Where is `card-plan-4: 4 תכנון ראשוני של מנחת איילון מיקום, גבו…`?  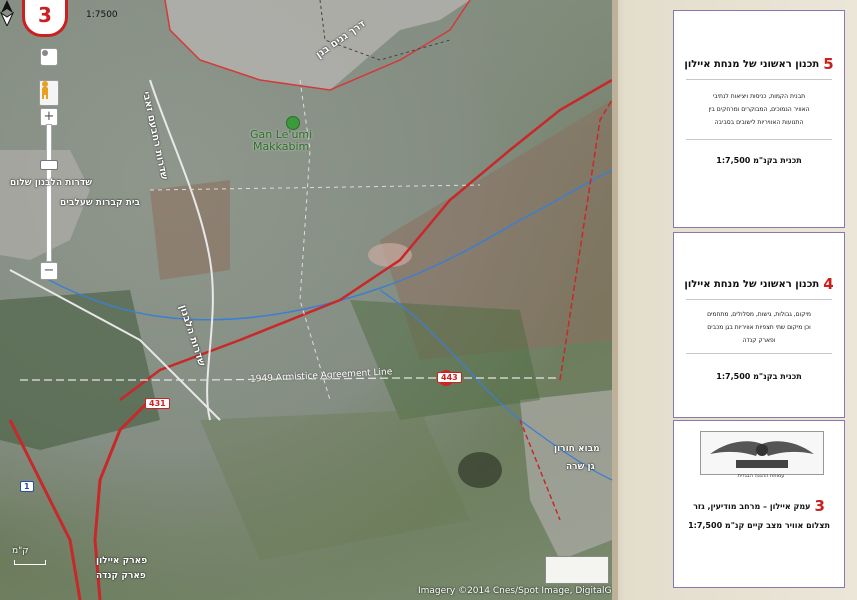
card-plan-4: 4 תכנון ראשוני של מנחת איילון מיקום, גבו… is located at coordinates (759, 325).